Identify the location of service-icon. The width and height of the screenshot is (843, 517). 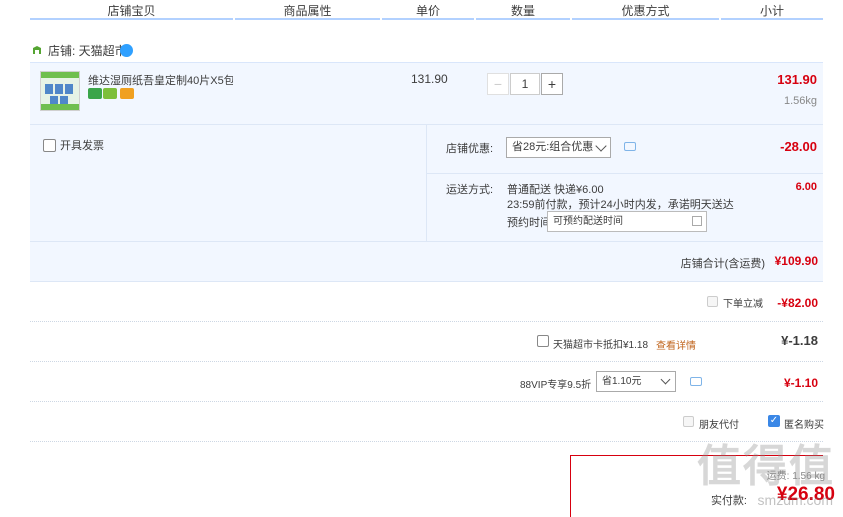
(110, 93).